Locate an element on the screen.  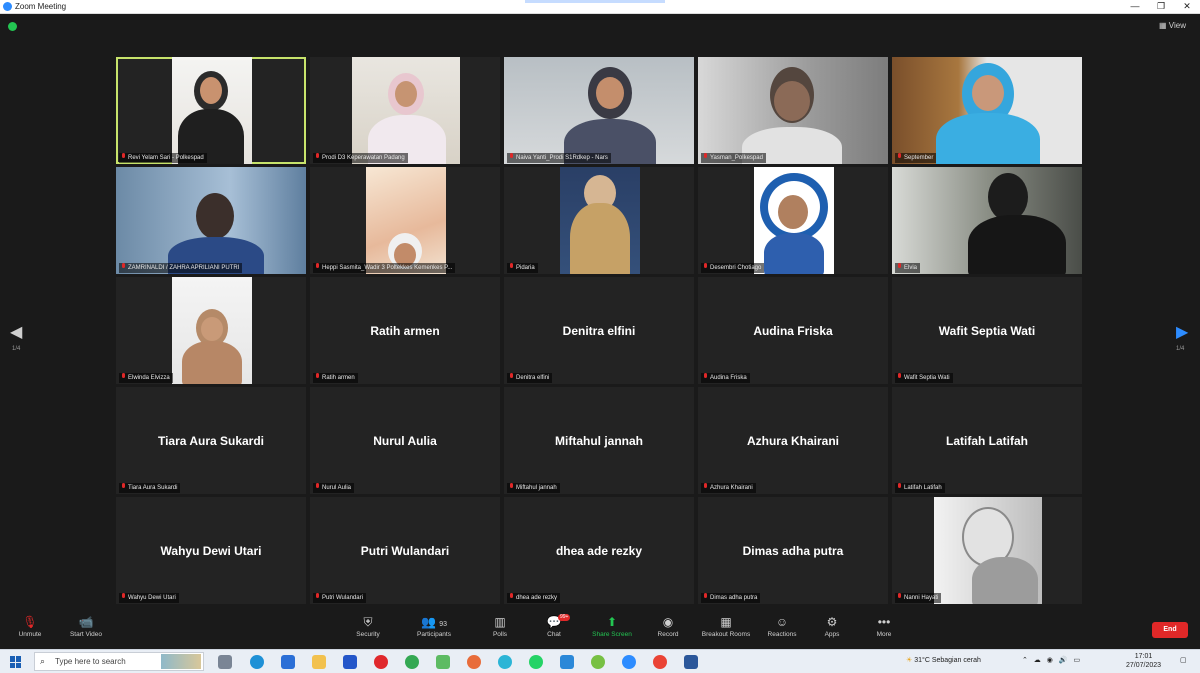
video-tile: Prodi D3 Keperawatan Padang is located at coordinates (405, 110).